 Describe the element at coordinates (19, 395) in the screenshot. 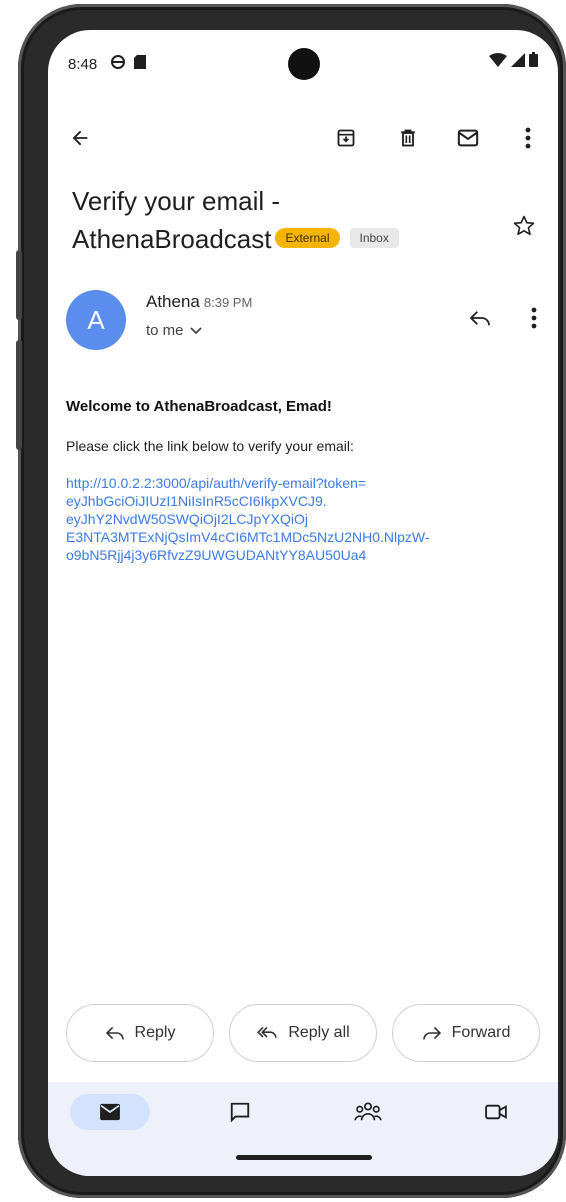

I see `power-button` at that location.